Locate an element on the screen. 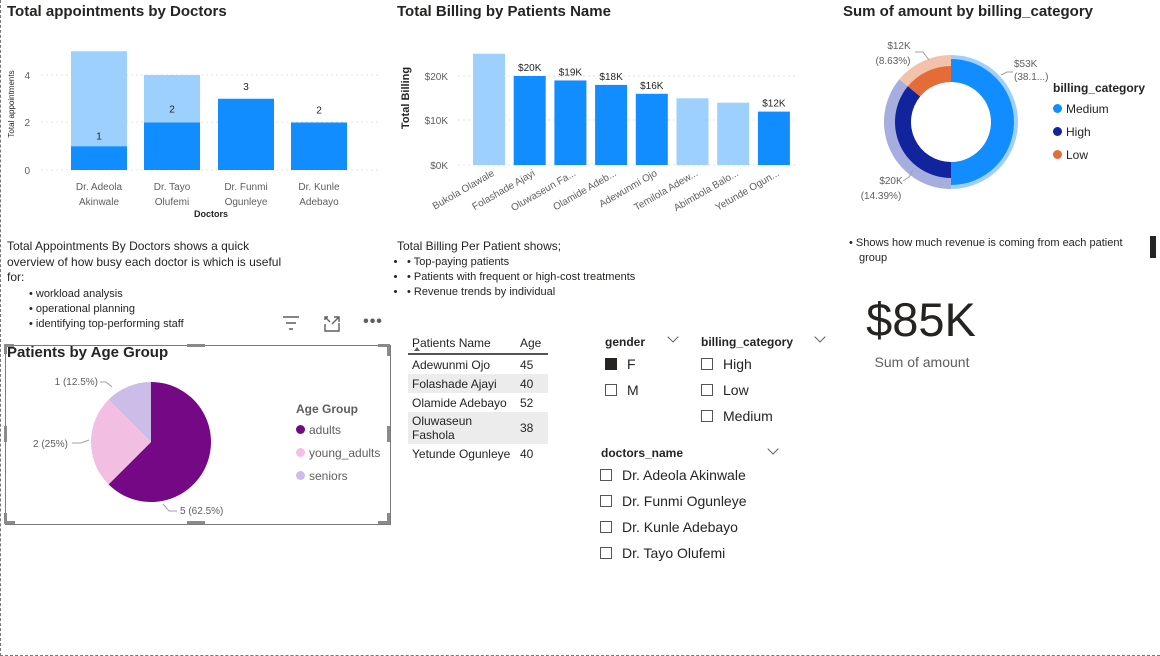 The width and height of the screenshot is (1160, 656). legend-label: Medium is located at coordinates (1087, 108).